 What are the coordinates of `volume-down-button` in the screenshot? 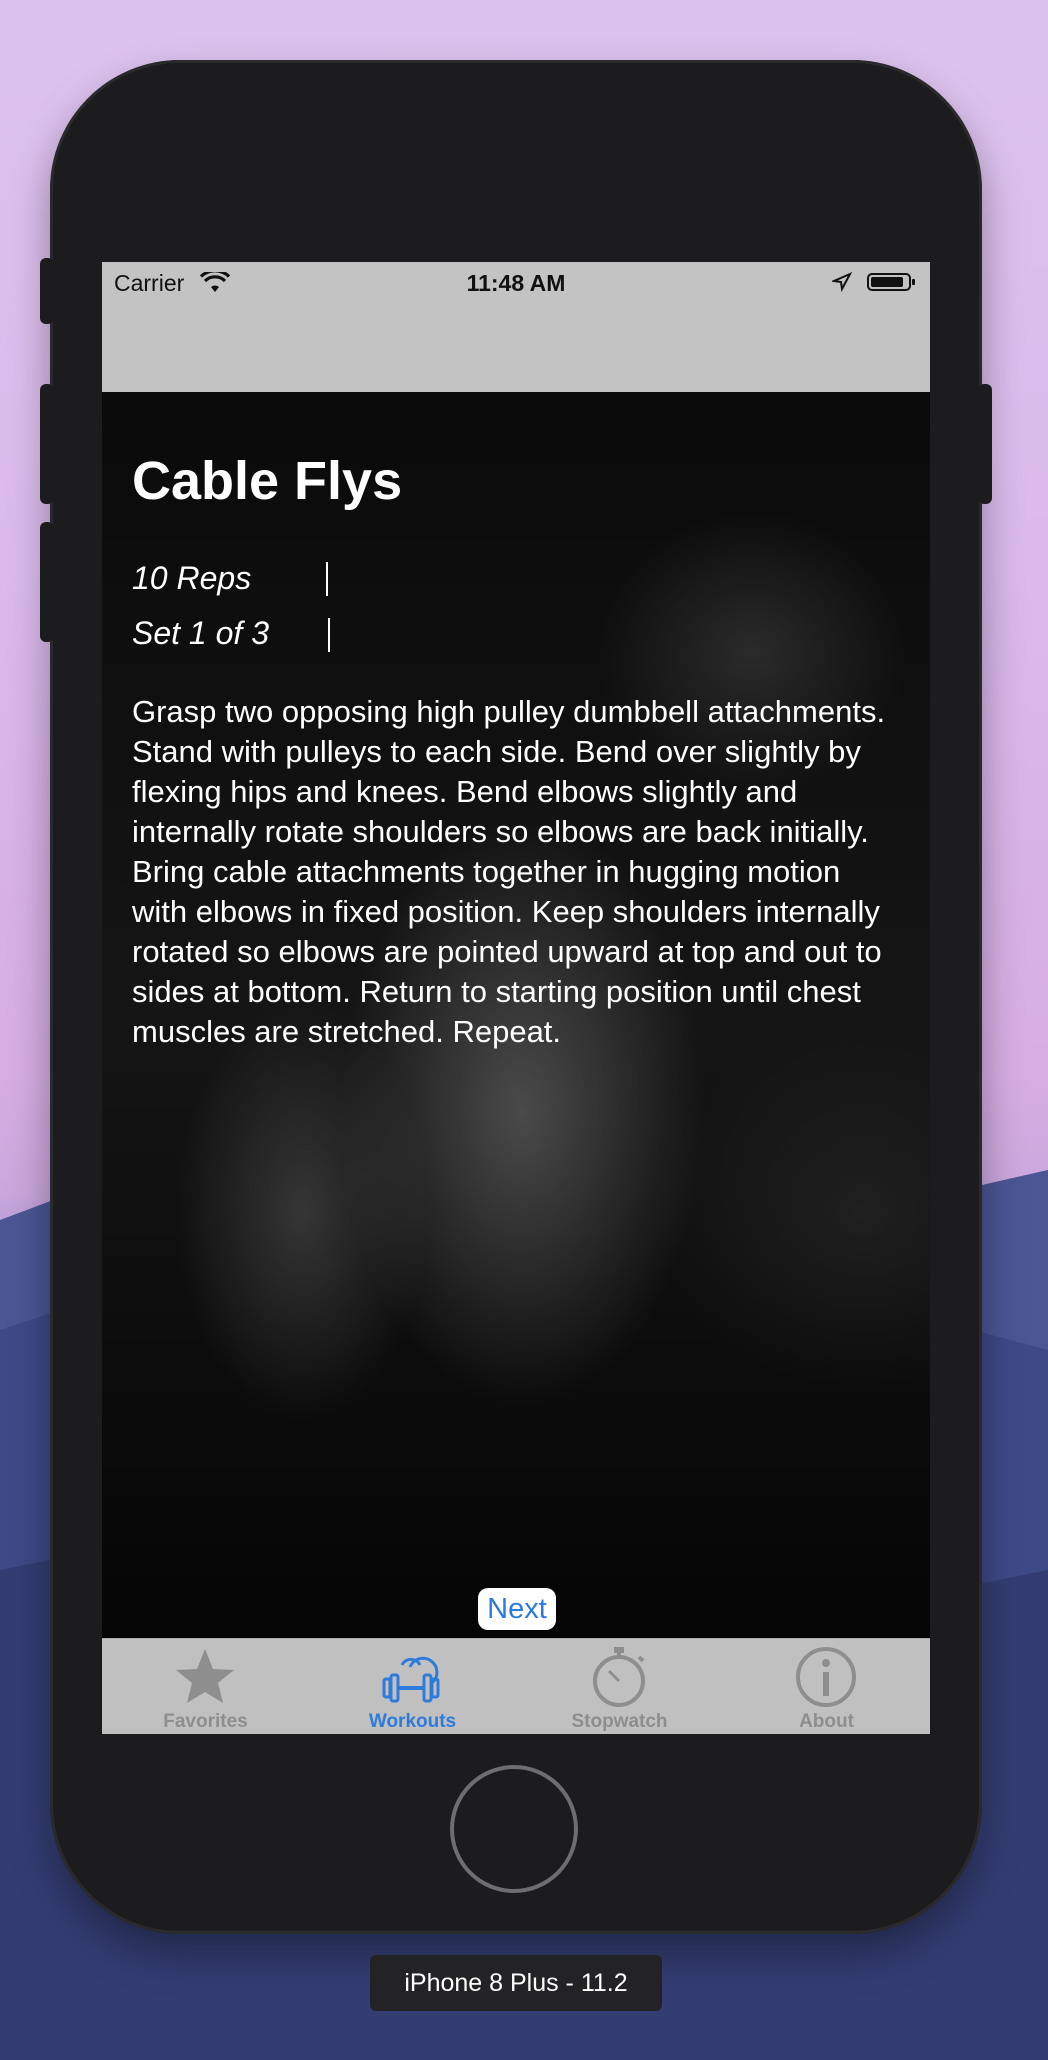 It's located at (47, 582).